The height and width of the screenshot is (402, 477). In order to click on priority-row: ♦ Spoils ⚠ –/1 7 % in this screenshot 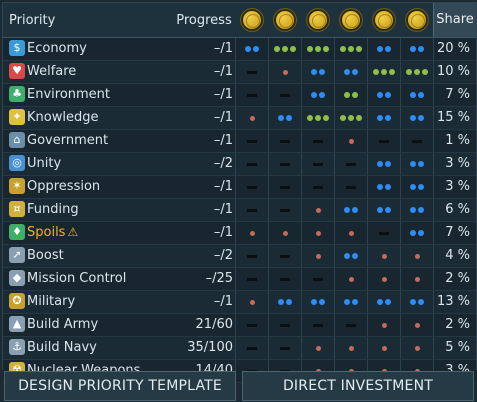, I will do `click(239, 233)`.